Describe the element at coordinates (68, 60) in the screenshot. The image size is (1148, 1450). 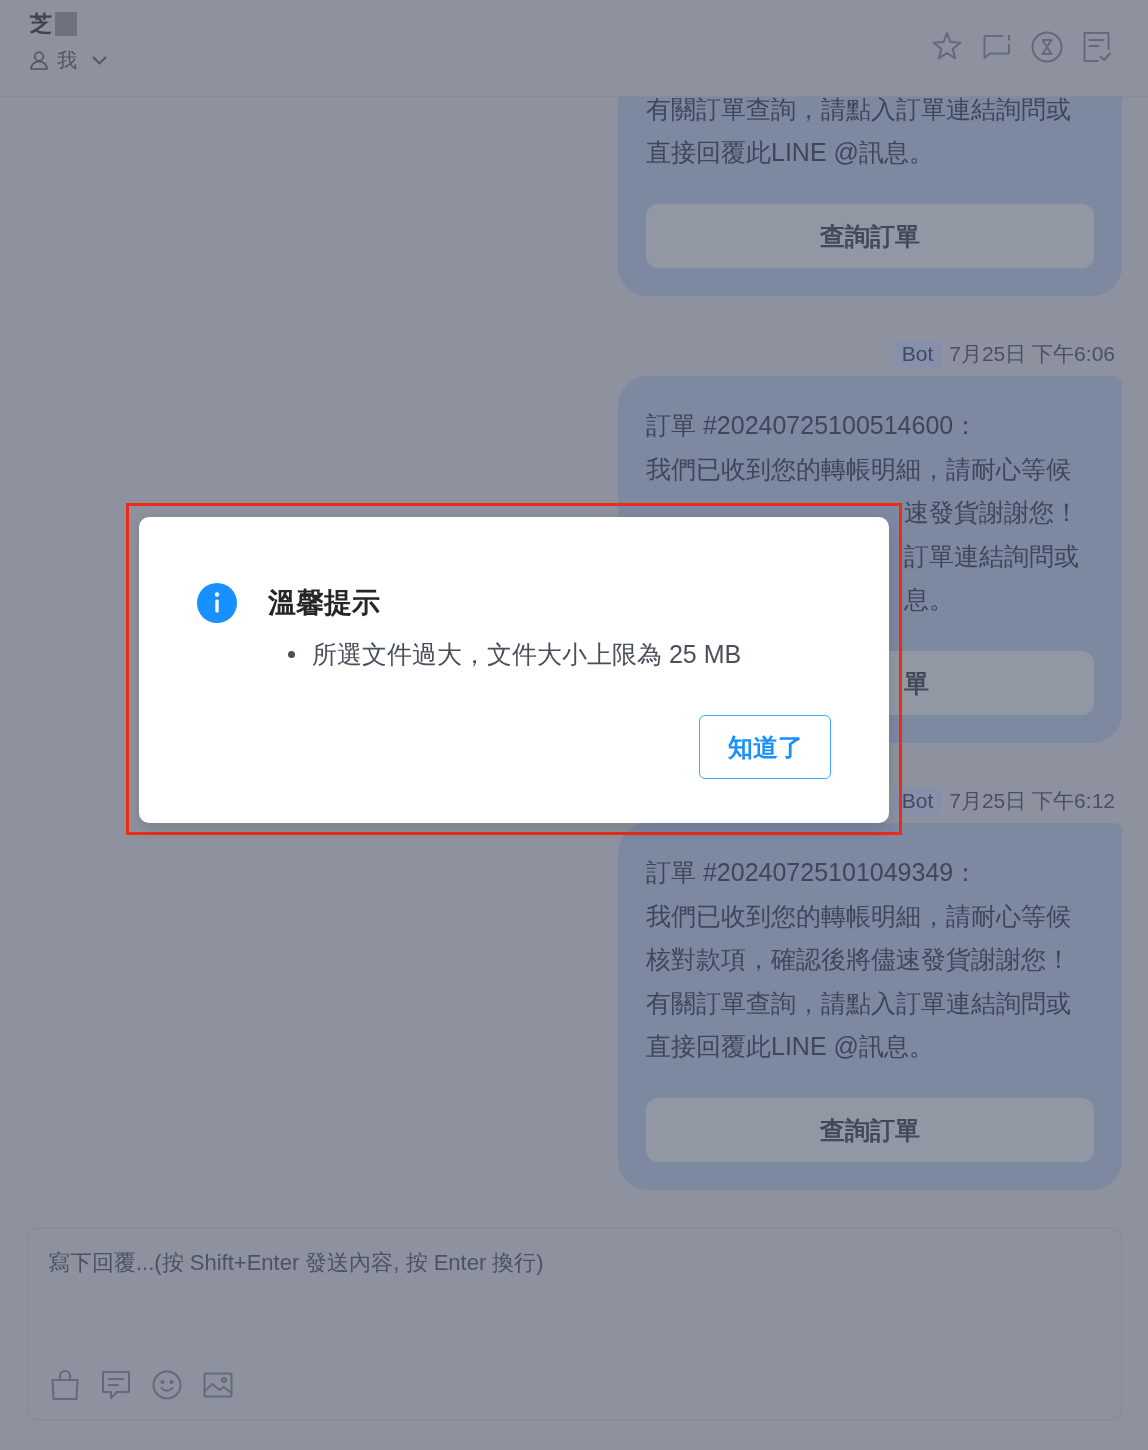
I see `agent-selector: 我` at that location.